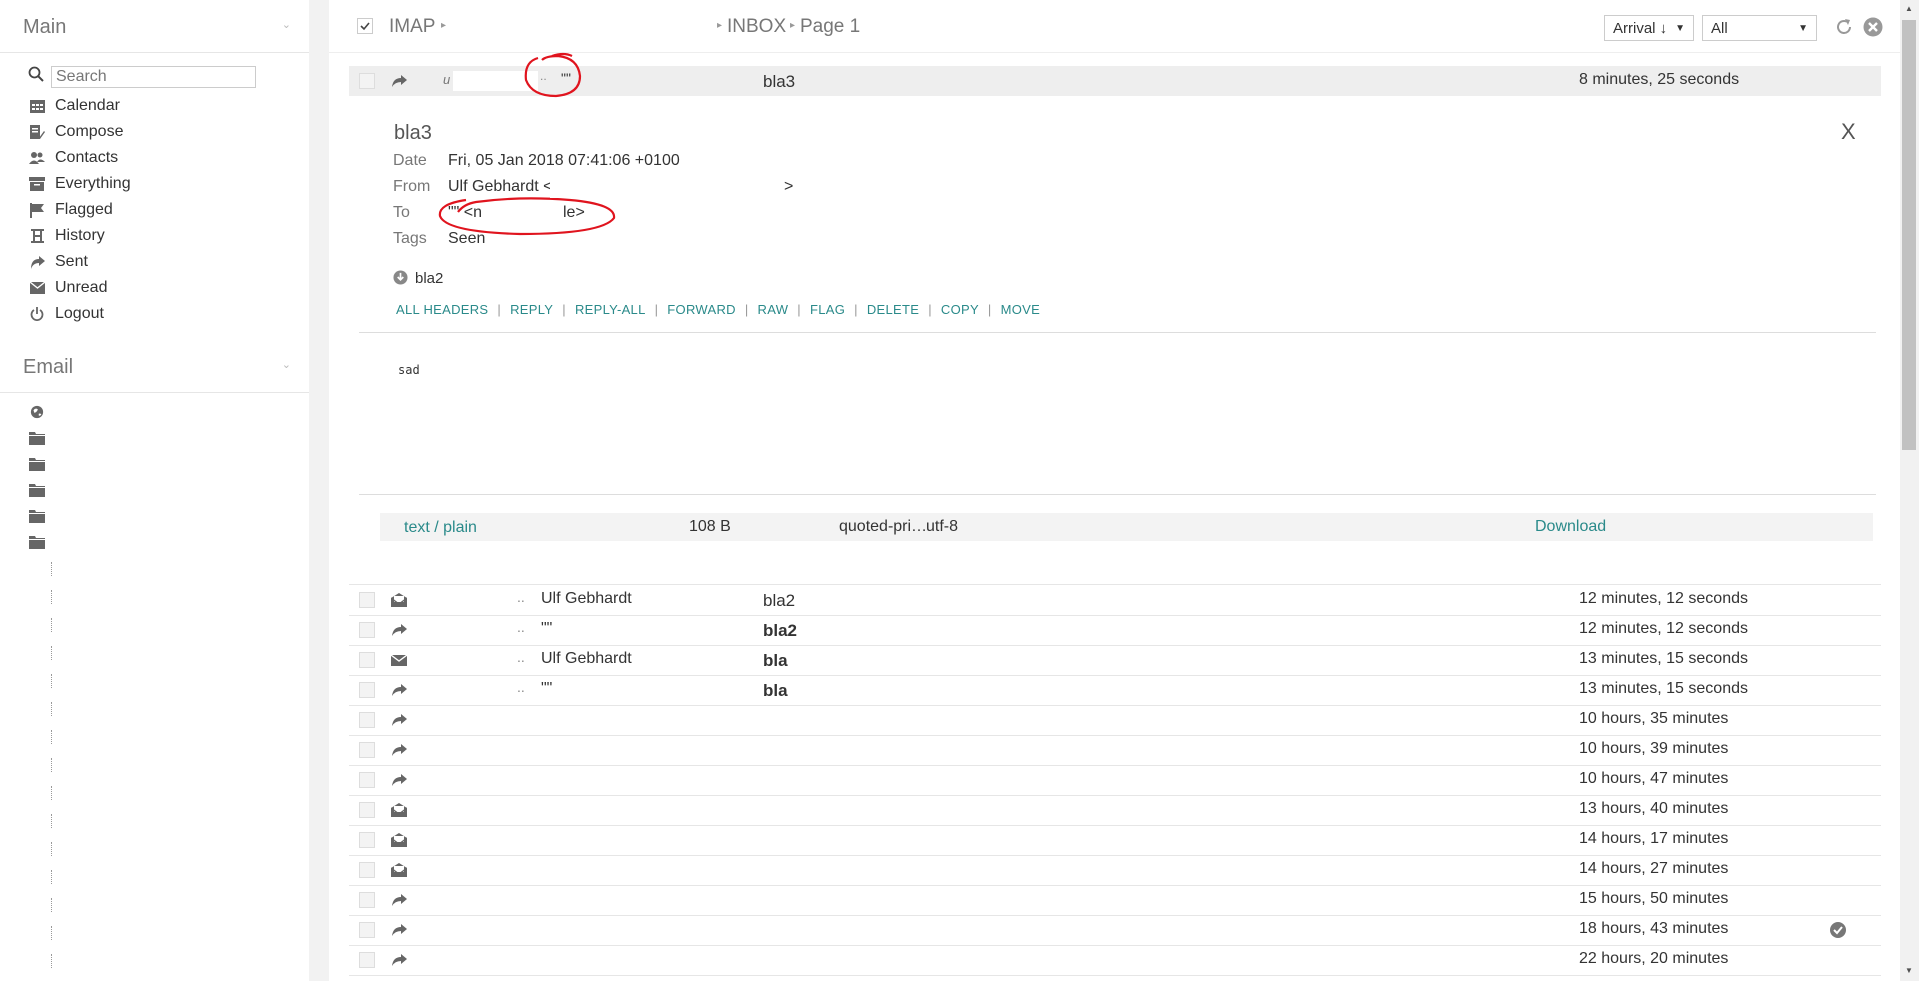 This screenshot has height=981, width=1919. What do you see at coordinates (1654, 838) in the screenshot?
I see `message-date: 14 hours, 17 minutes` at bounding box center [1654, 838].